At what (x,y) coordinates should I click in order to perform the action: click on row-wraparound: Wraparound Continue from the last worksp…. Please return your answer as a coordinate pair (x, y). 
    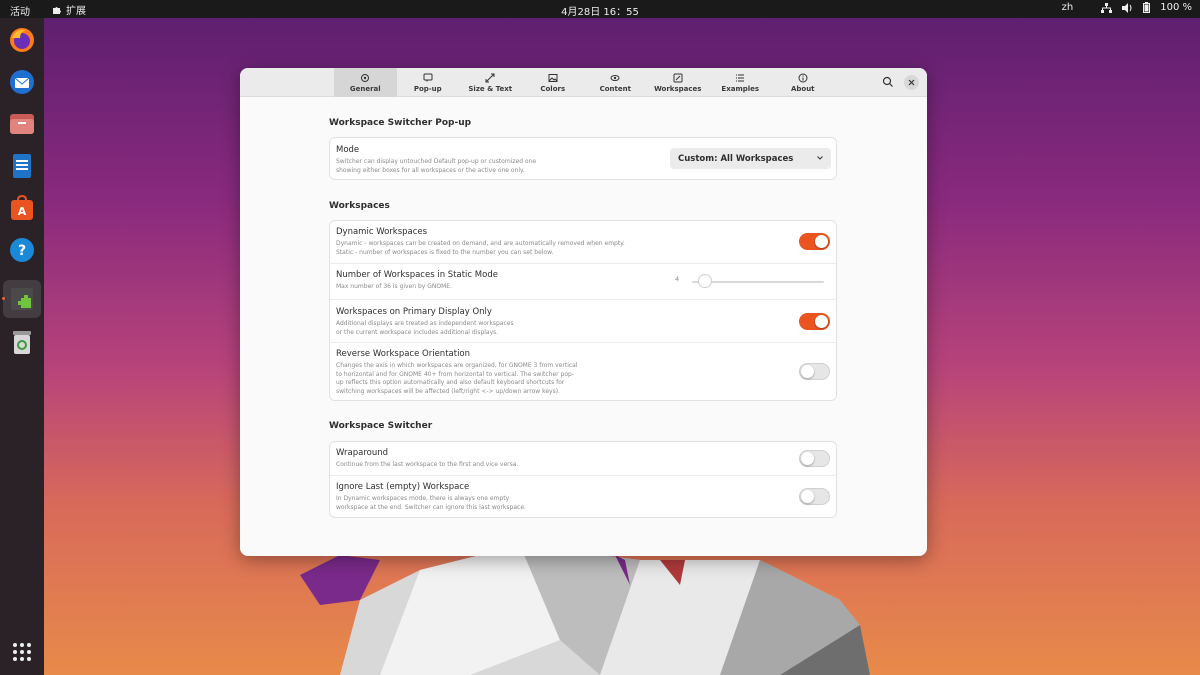
    Looking at the image, I should click on (583, 459).